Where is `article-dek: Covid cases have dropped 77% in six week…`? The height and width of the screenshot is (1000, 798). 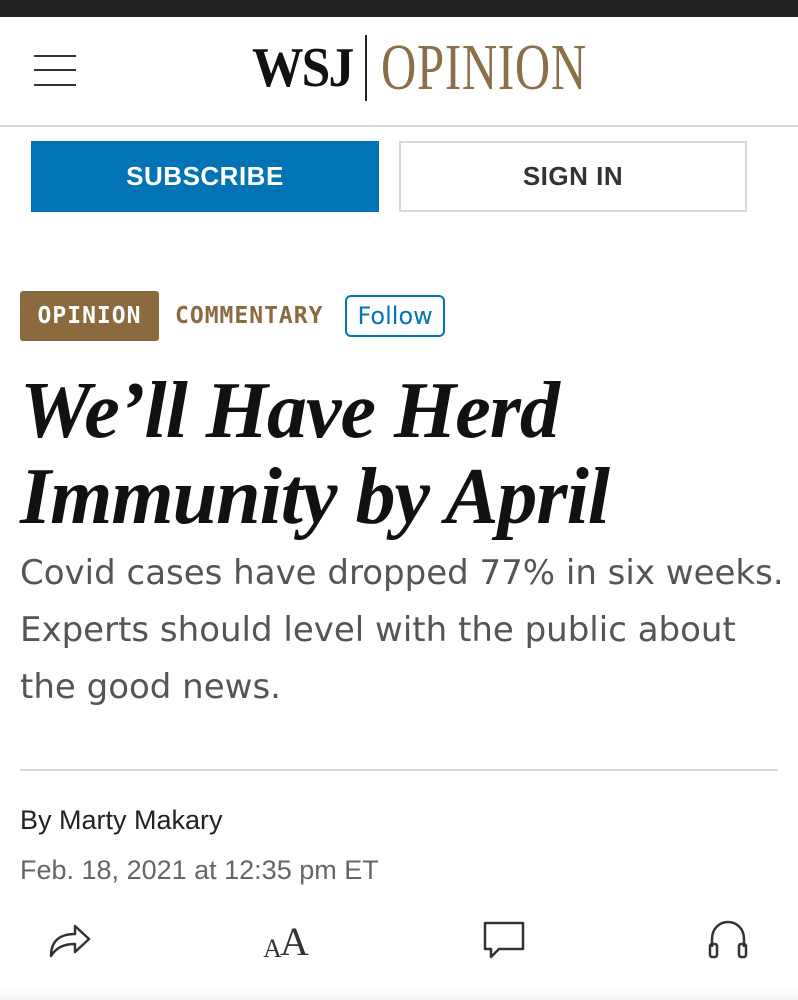
article-dek: Covid cases have dropped 77% in six week… is located at coordinates (402, 630).